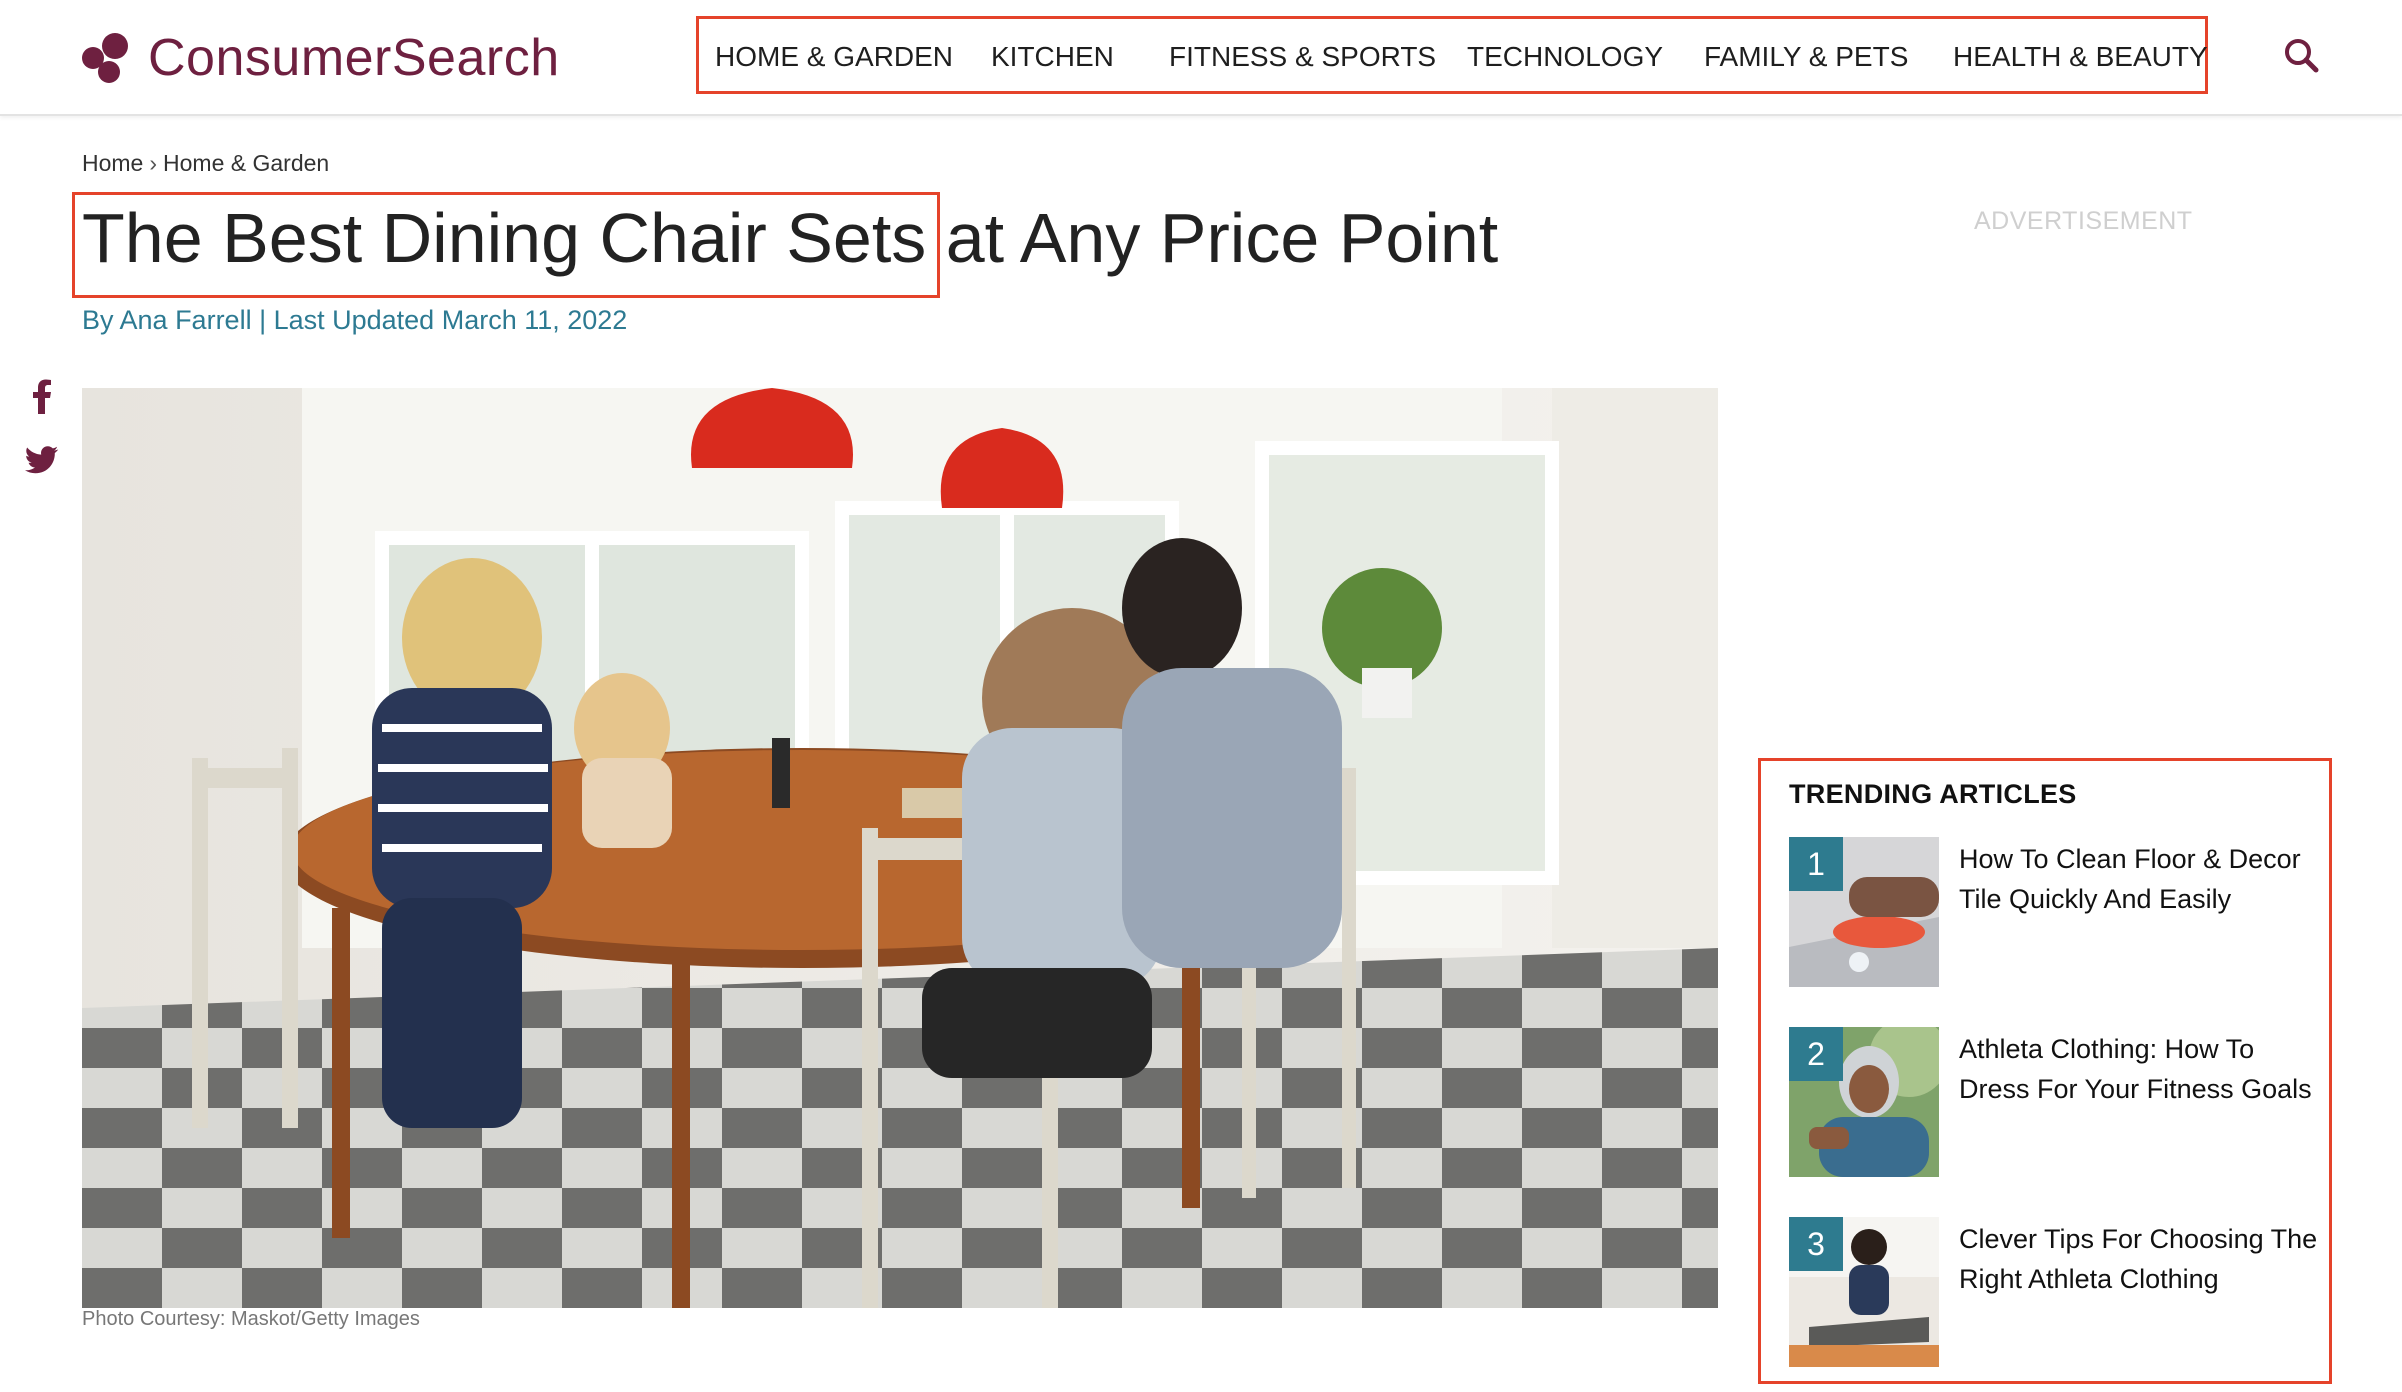 The width and height of the screenshot is (2402, 1392). What do you see at coordinates (834, 57) in the screenshot?
I see `nav-item-home-garden: HOME & GARDEN` at bounding box center [834, 57].